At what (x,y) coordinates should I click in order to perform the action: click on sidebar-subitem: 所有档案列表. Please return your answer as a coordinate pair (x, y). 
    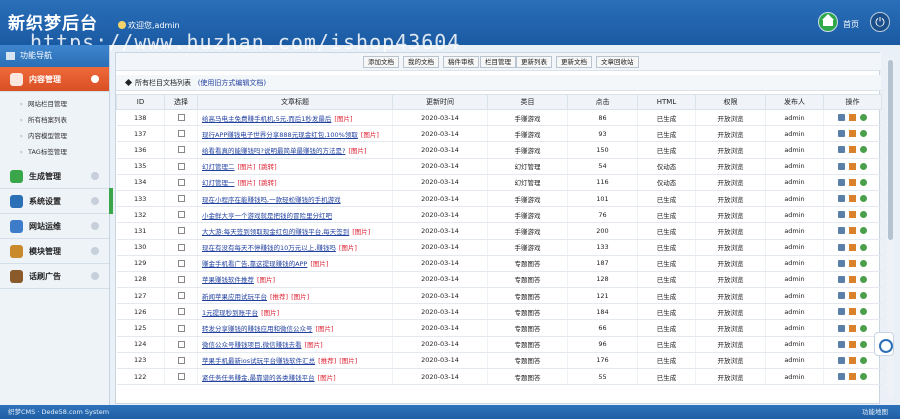
    Looking at the image, I should click on (63, 120).